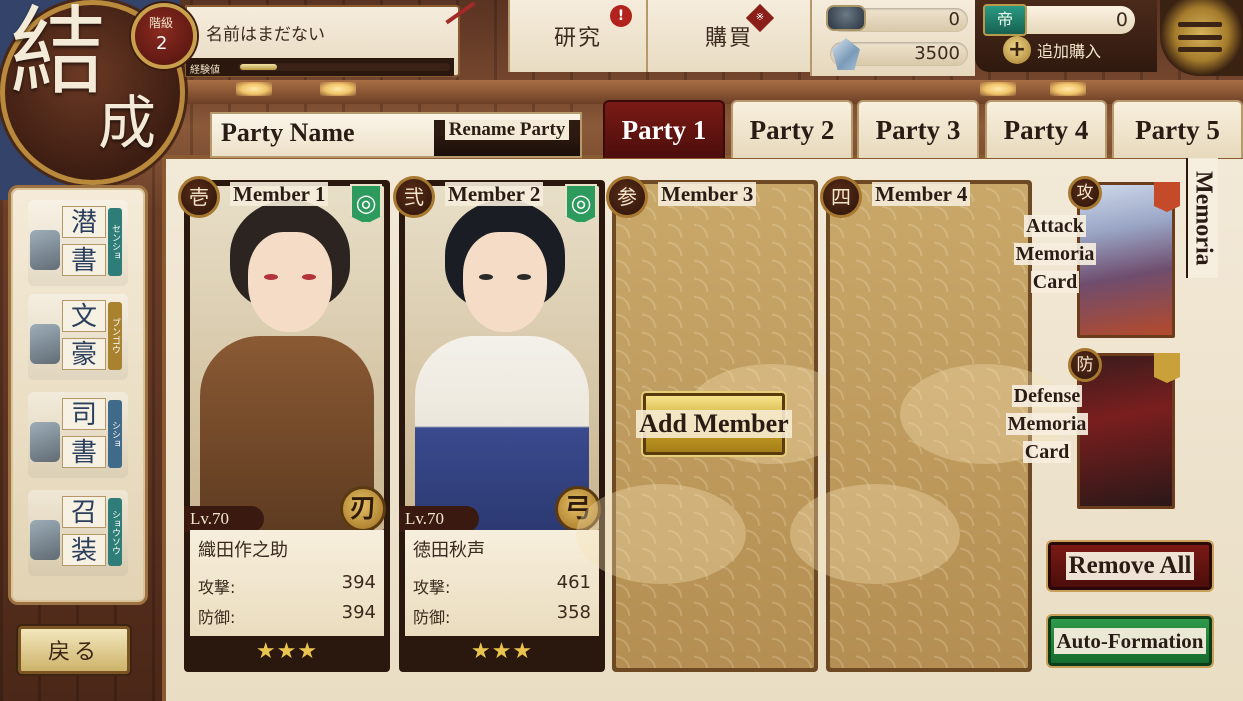 The width and height of the screenshot is (1243, 701). Describe the element at coordinates (358, 612) in the screenshot. I see `defense-value: 394` at that location.